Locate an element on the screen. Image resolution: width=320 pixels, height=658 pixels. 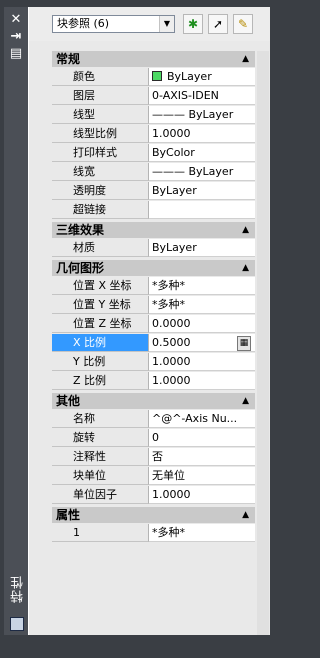
property-name: 旋转 is located at coordinates (100, 438).